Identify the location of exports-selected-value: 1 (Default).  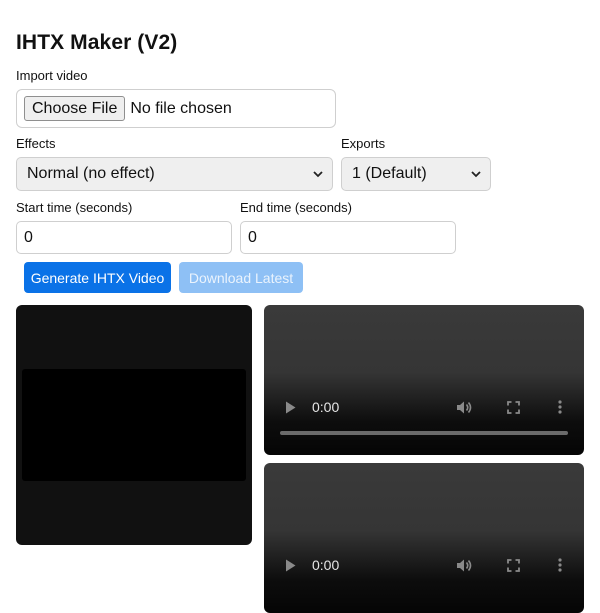
(389, 173).